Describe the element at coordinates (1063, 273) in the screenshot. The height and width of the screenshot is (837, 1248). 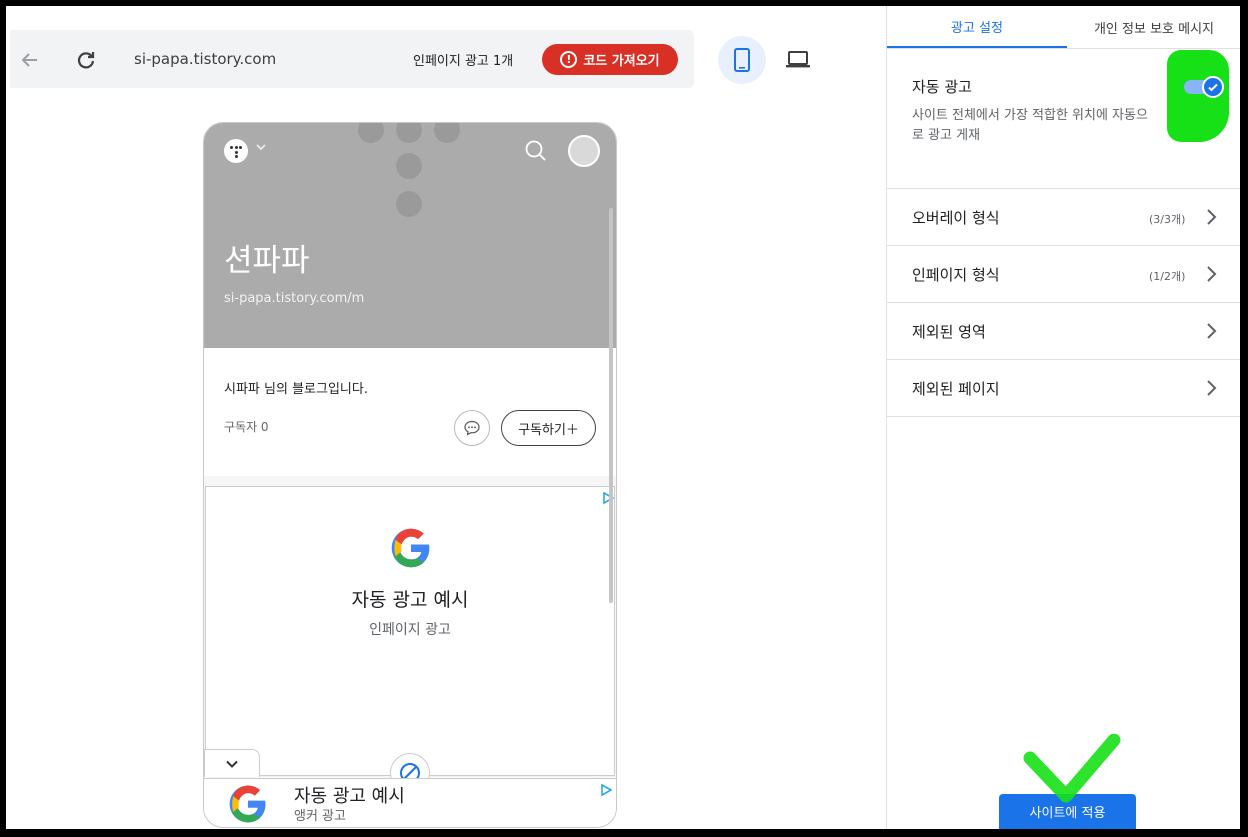
I see `row-inpage-format: 인페이지 형식 (1/2개)` at that location.